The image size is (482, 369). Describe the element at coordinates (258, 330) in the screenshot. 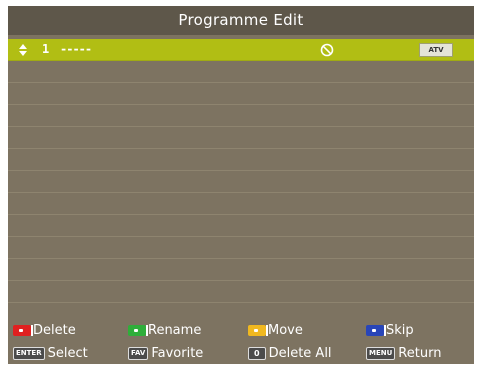

I see `yellow-key-icon` at that location.